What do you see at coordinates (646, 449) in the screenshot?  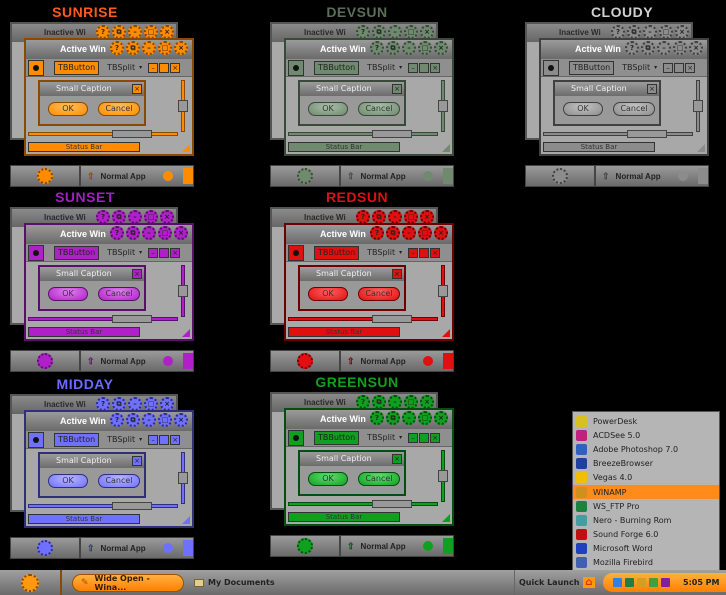 I see `start-menu-item: Adobe Photoshop 7.0` at bounding box center [646, 449].